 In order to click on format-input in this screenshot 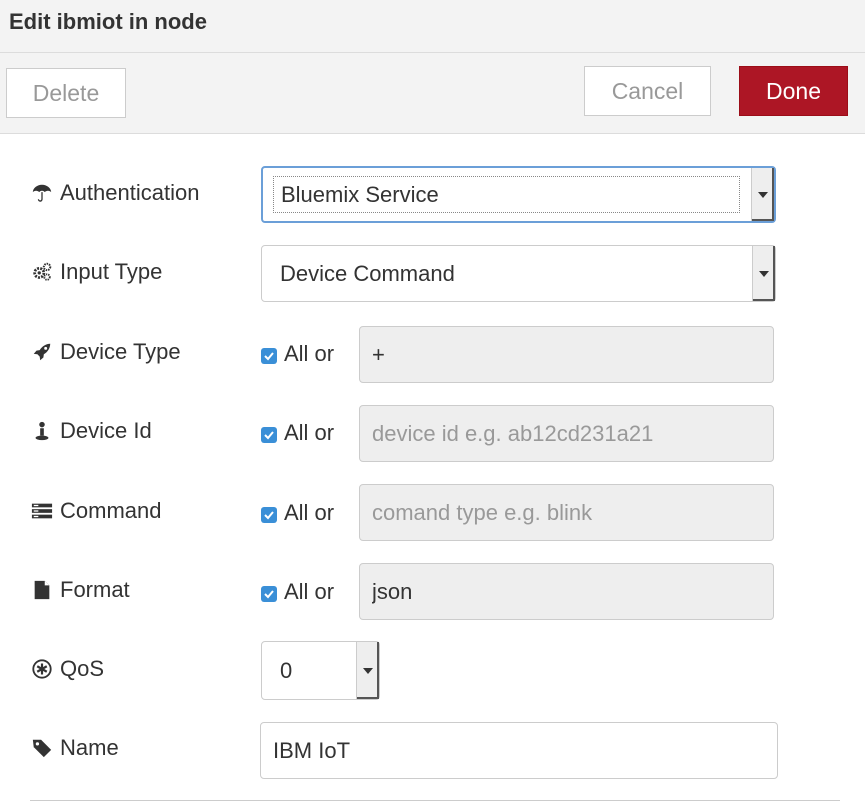, I will do `click(566, 591)`.